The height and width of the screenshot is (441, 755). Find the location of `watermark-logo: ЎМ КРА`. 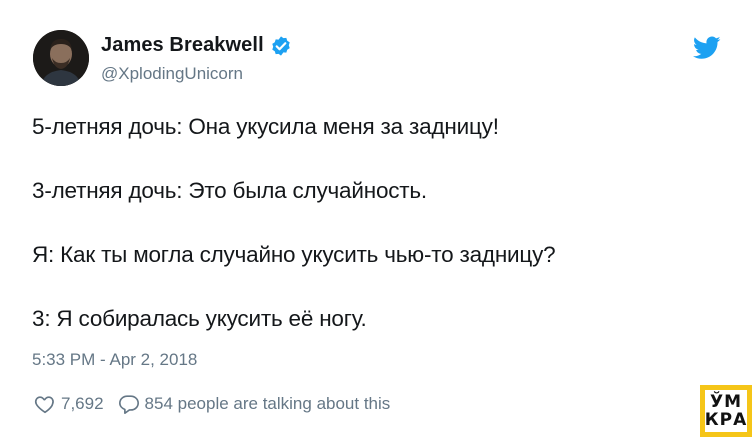

watermark-logo: ЎМ КРА is located at coordinates (726, 411).